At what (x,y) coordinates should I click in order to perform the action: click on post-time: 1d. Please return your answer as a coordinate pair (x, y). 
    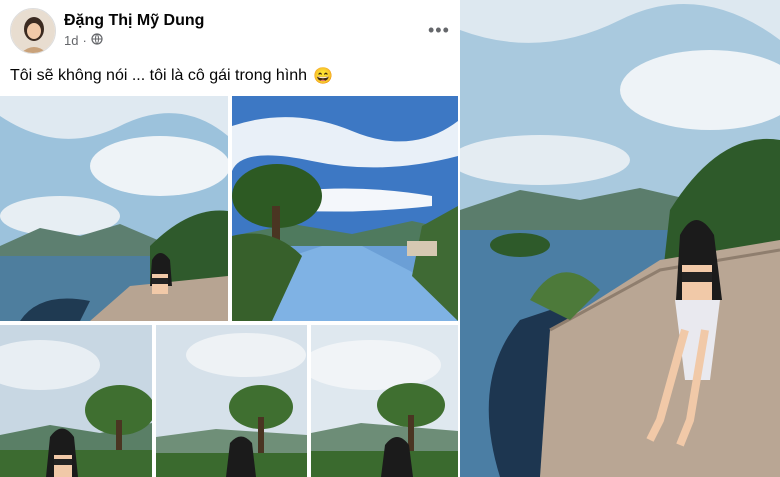
    Looking at the image, I should click on (71, 40).